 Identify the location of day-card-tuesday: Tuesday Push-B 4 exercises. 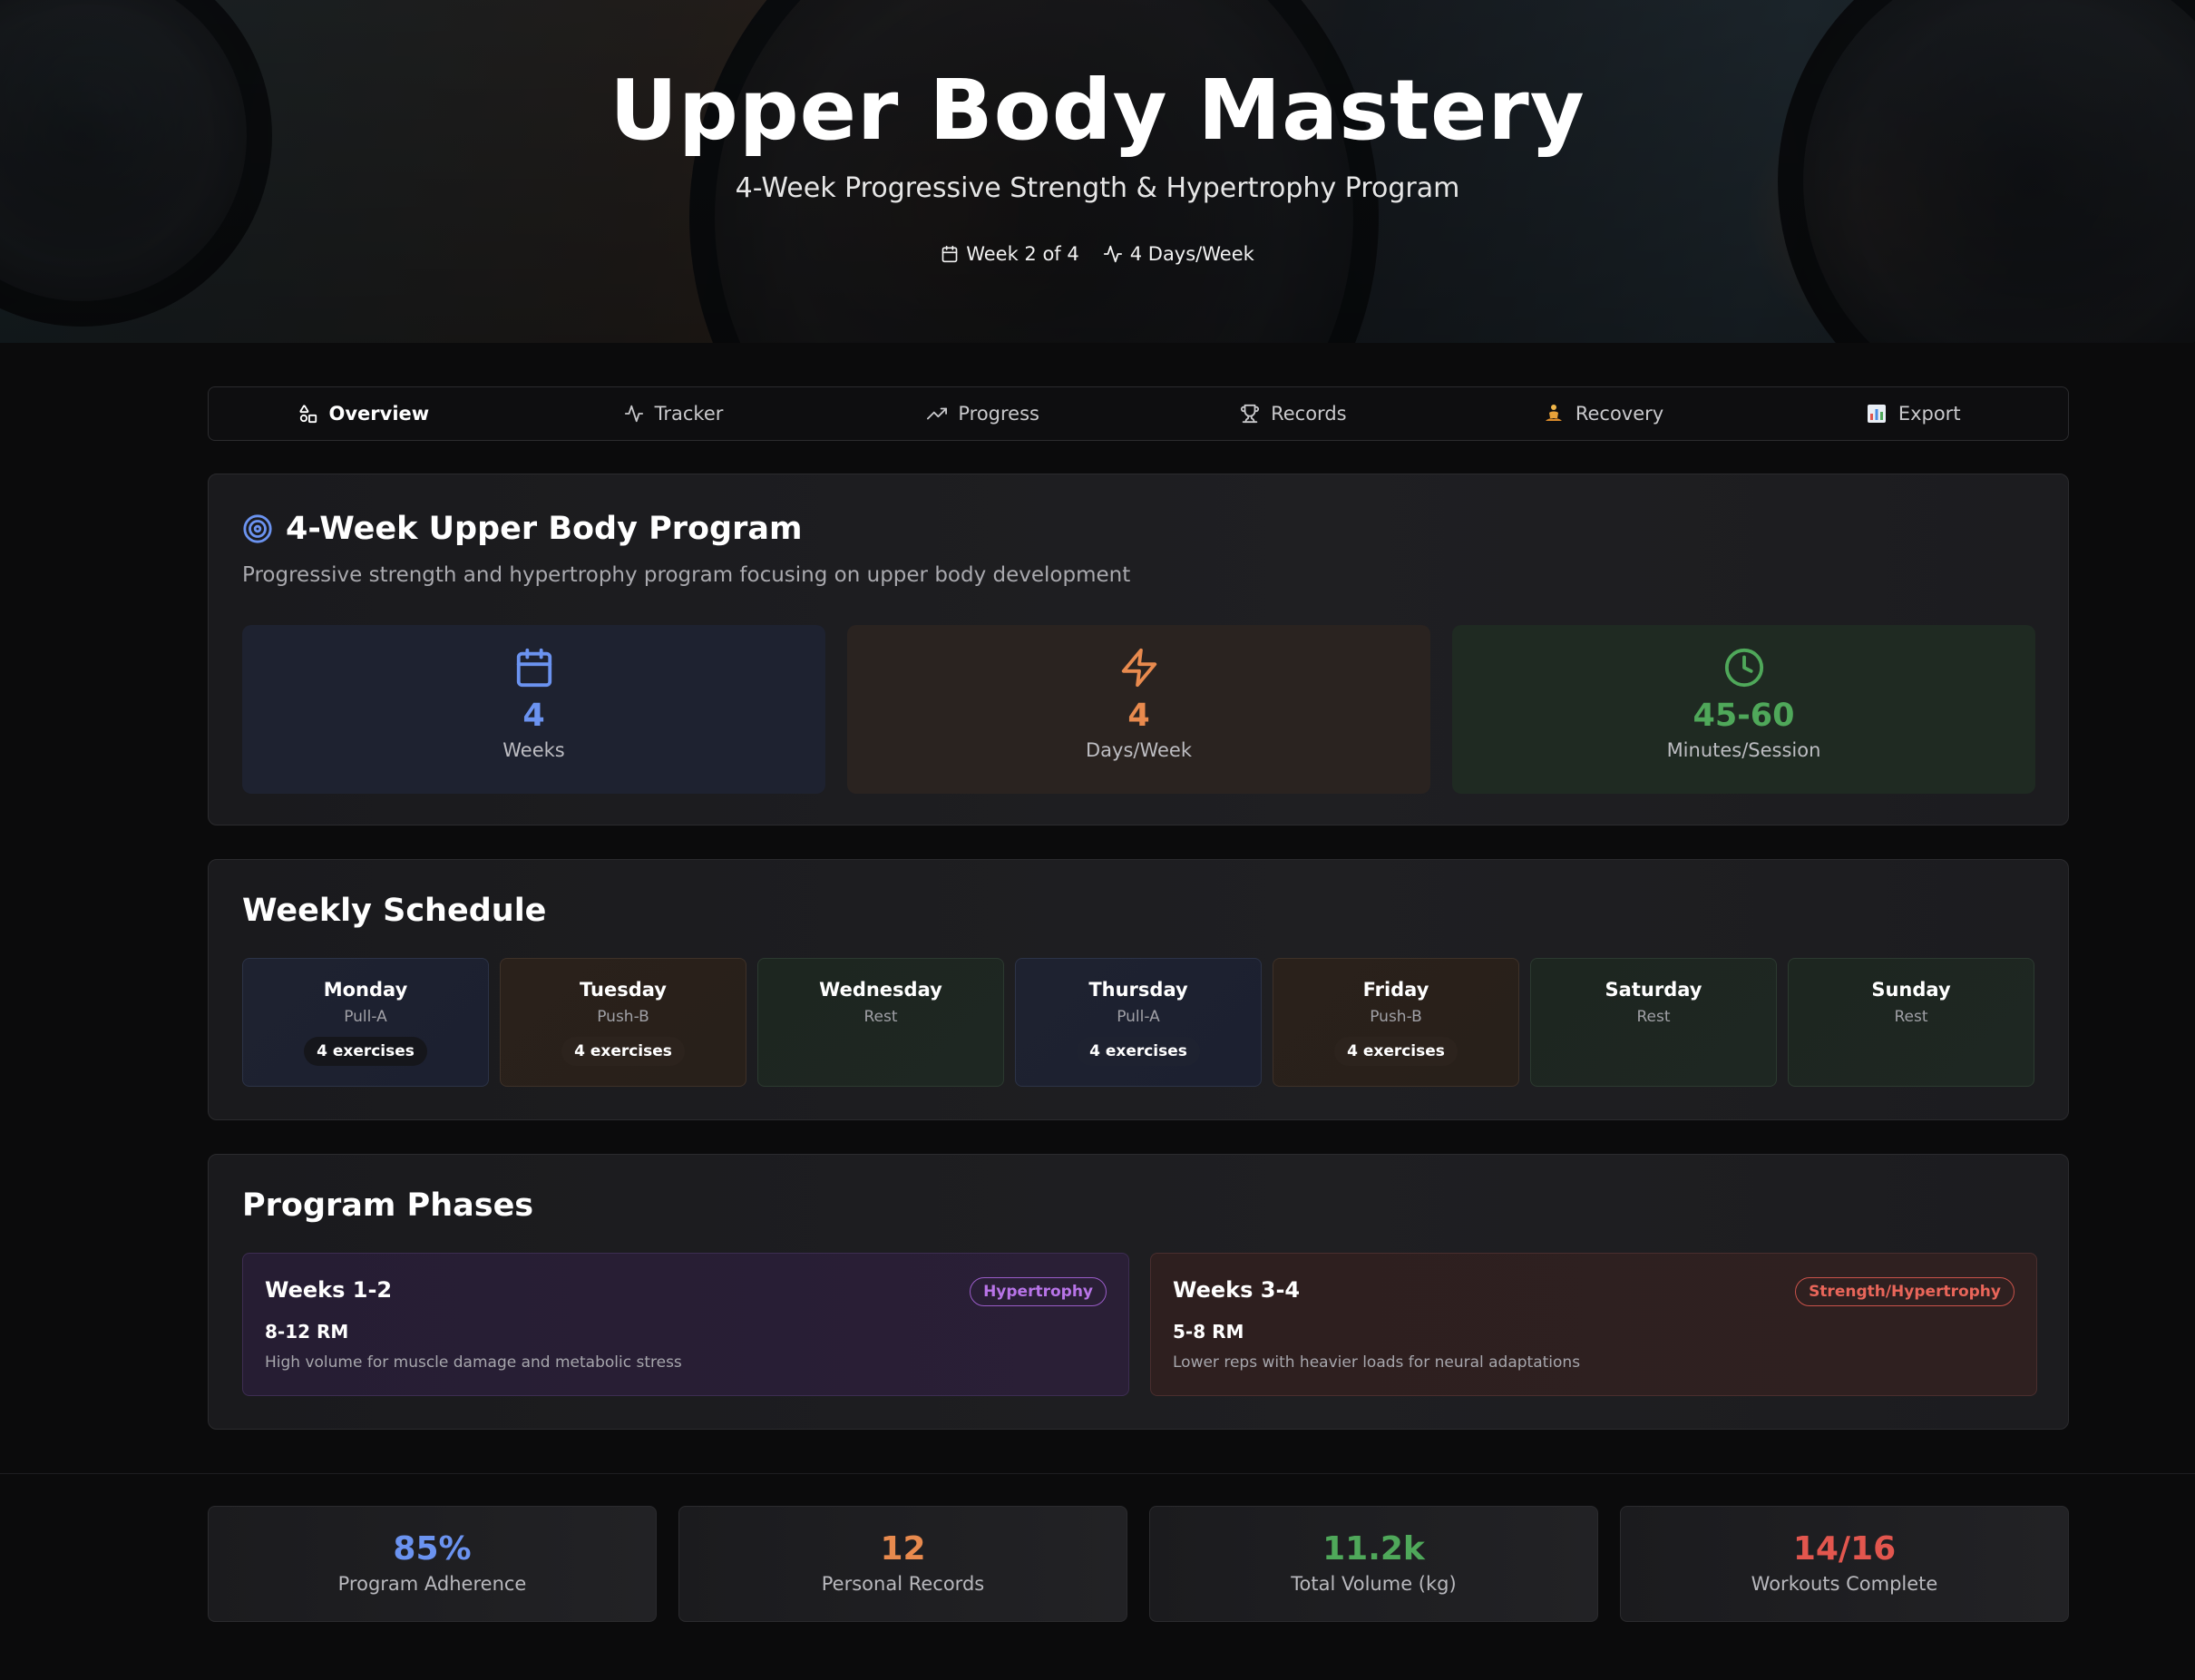
(623, 1022).